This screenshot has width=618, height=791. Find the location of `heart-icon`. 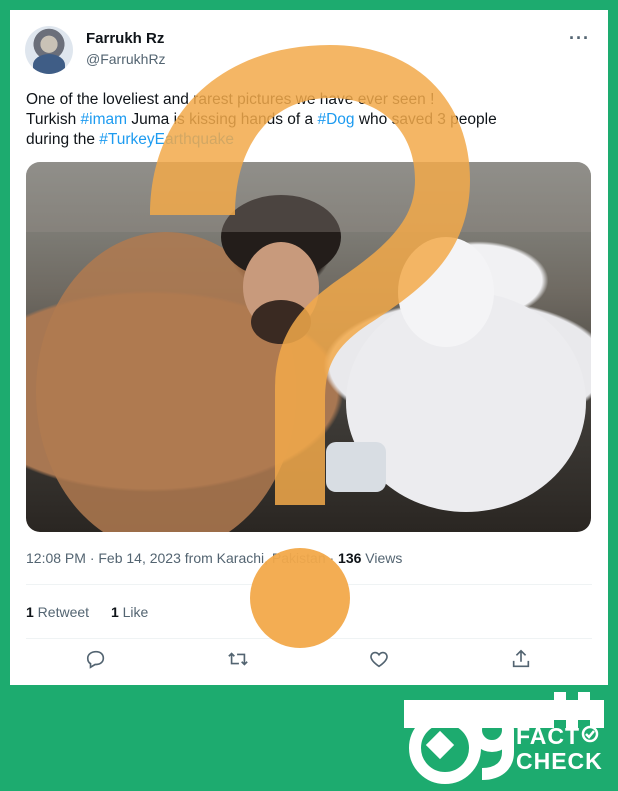

heart-icon is located at coordinates (380, 660).